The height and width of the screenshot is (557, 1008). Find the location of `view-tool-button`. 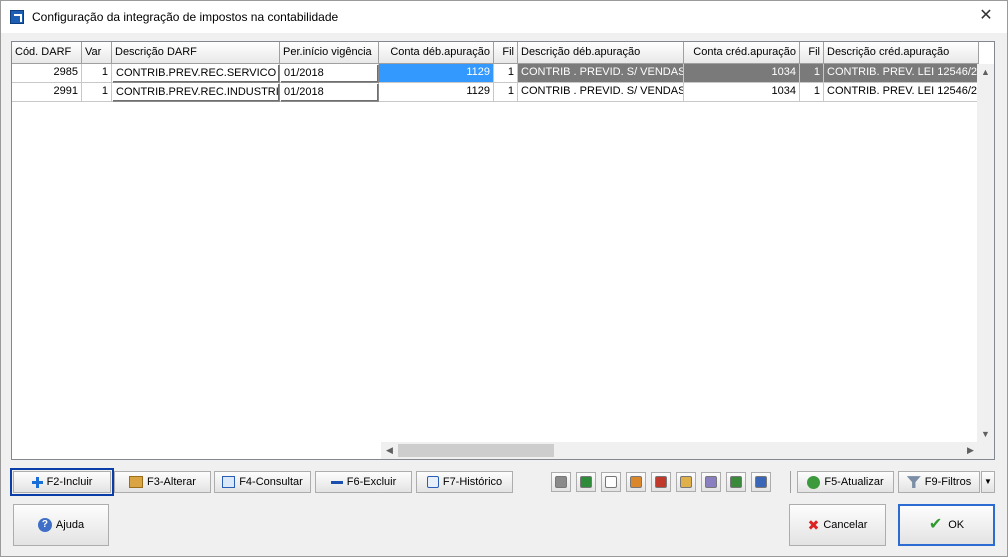

view-tool-button is located at coordinates (561, 482).